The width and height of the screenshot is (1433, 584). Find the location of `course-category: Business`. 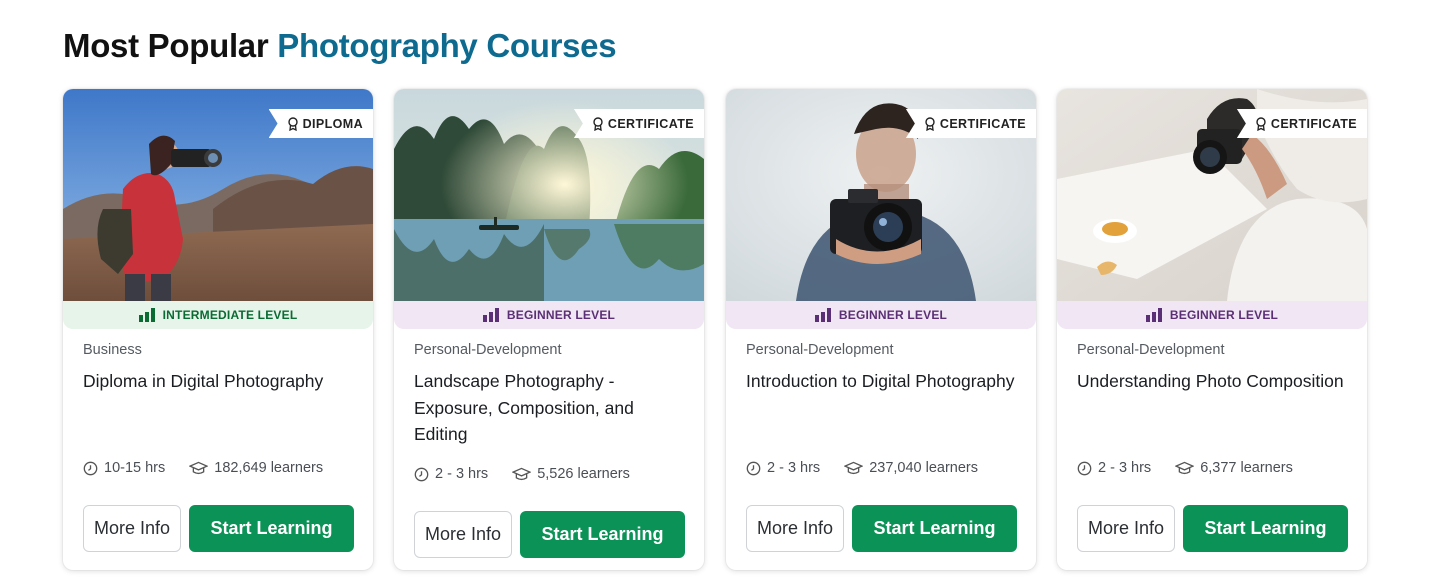

course-category: Business is located at coordinates (112, 350).